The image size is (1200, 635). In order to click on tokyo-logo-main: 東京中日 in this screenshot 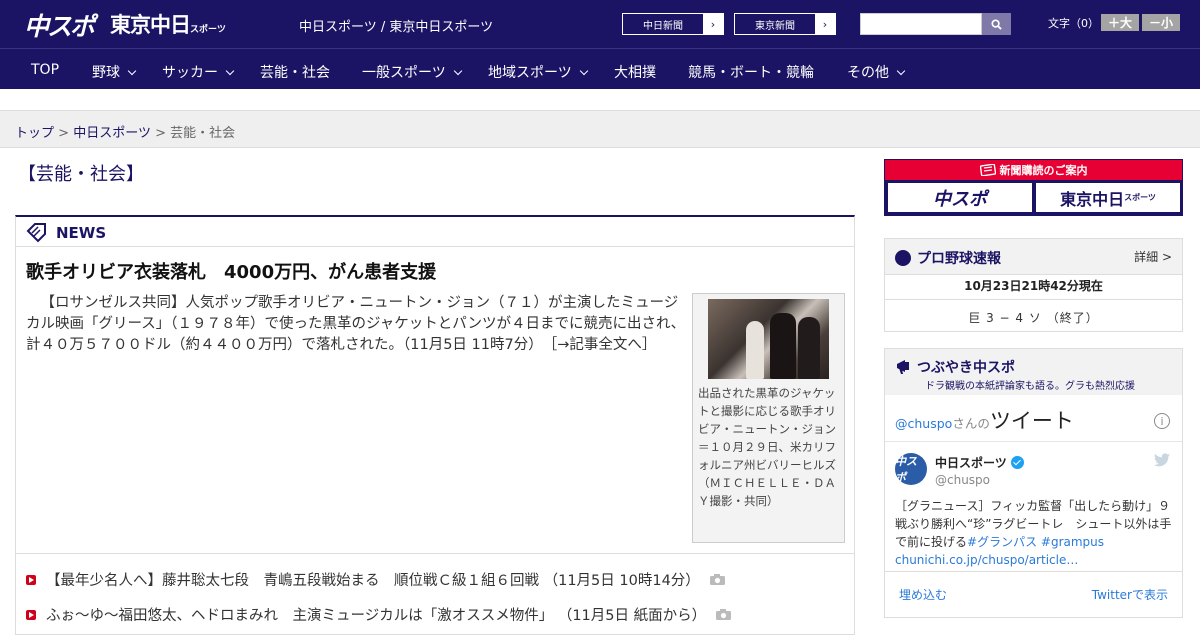, I will do `click(150, 25)`.